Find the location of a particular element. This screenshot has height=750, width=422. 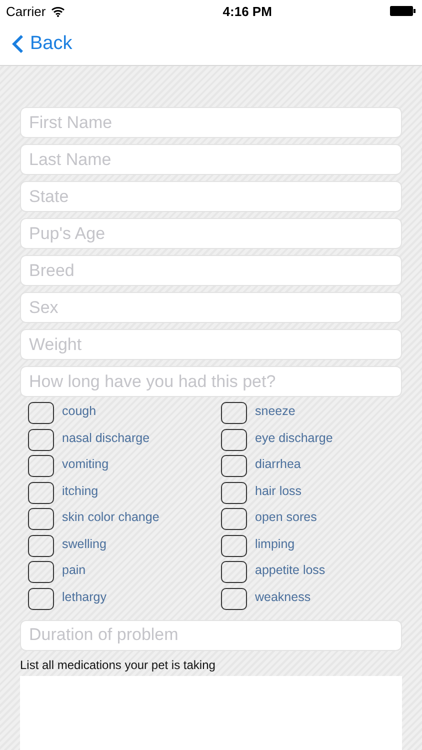

back-button: Back is located at coordinates (42, 43).